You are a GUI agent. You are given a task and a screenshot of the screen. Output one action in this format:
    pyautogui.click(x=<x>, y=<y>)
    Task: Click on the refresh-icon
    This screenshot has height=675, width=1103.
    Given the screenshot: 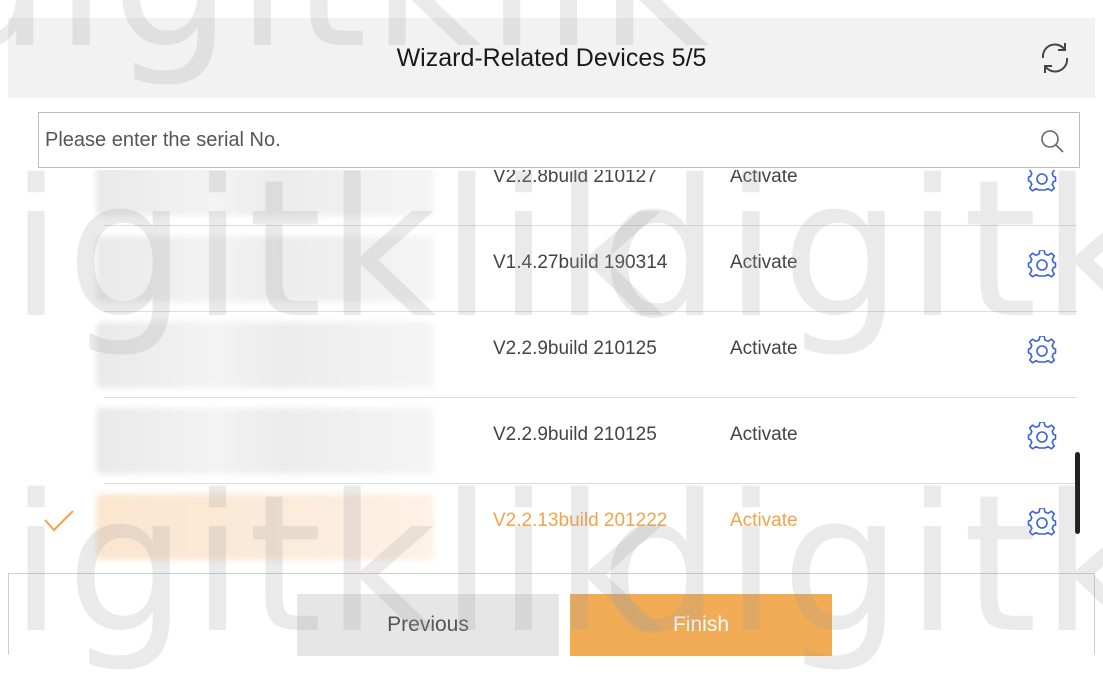 What is the action you would take?
    pyautogui.click(x=1055, y=58)
    